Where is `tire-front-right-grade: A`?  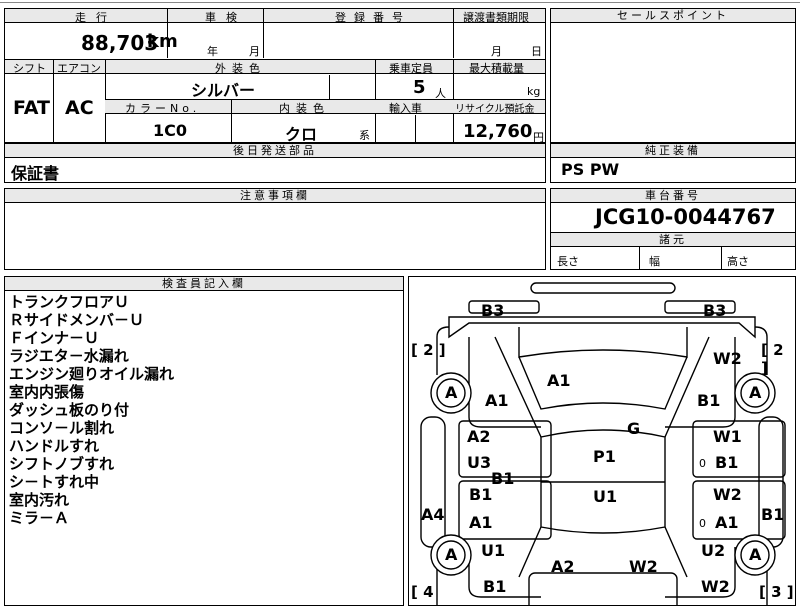
tire-front-right-grade: A is located at coordinates (755, 392).